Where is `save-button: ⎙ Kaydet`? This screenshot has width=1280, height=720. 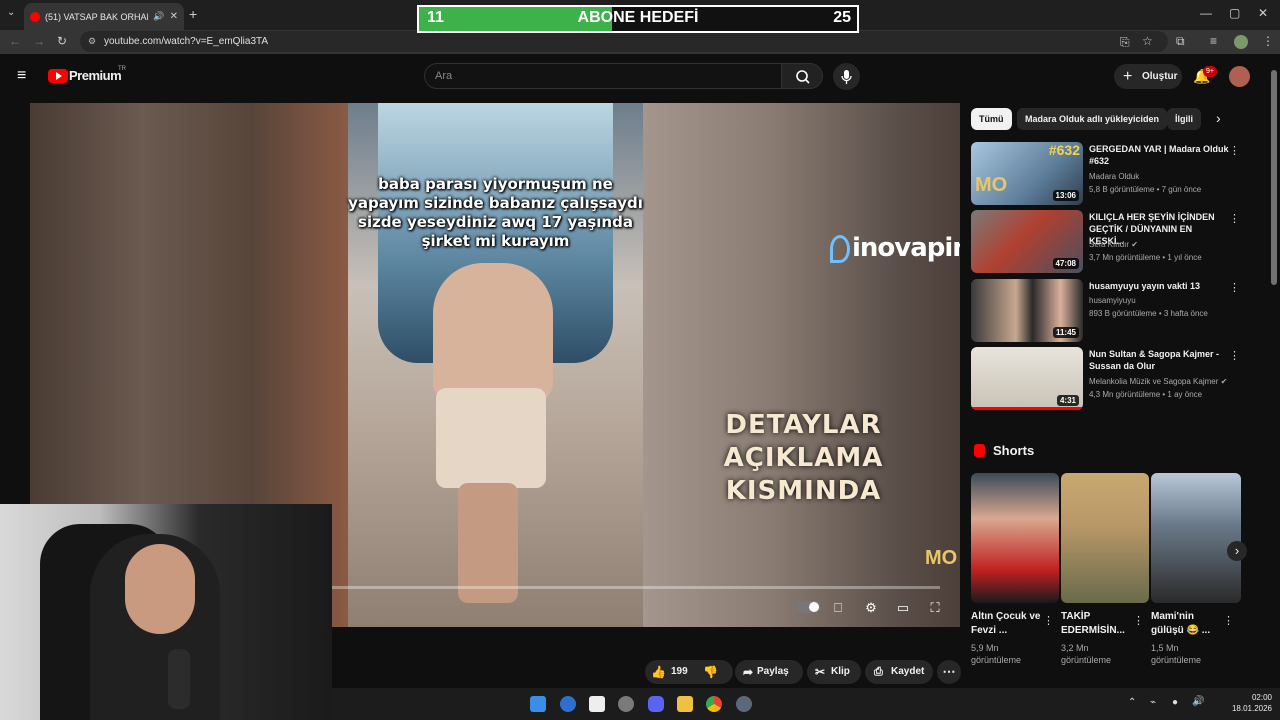
save-button: ⎙ Kaydet is located at coordinates (899, 672).